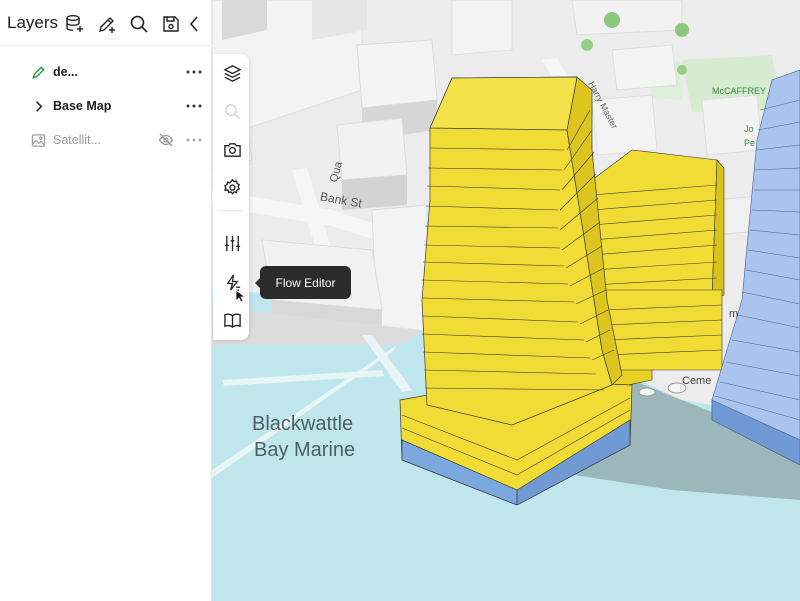 The image size is (800, 601). I want to click on pencil-icon, so click(38, 72).